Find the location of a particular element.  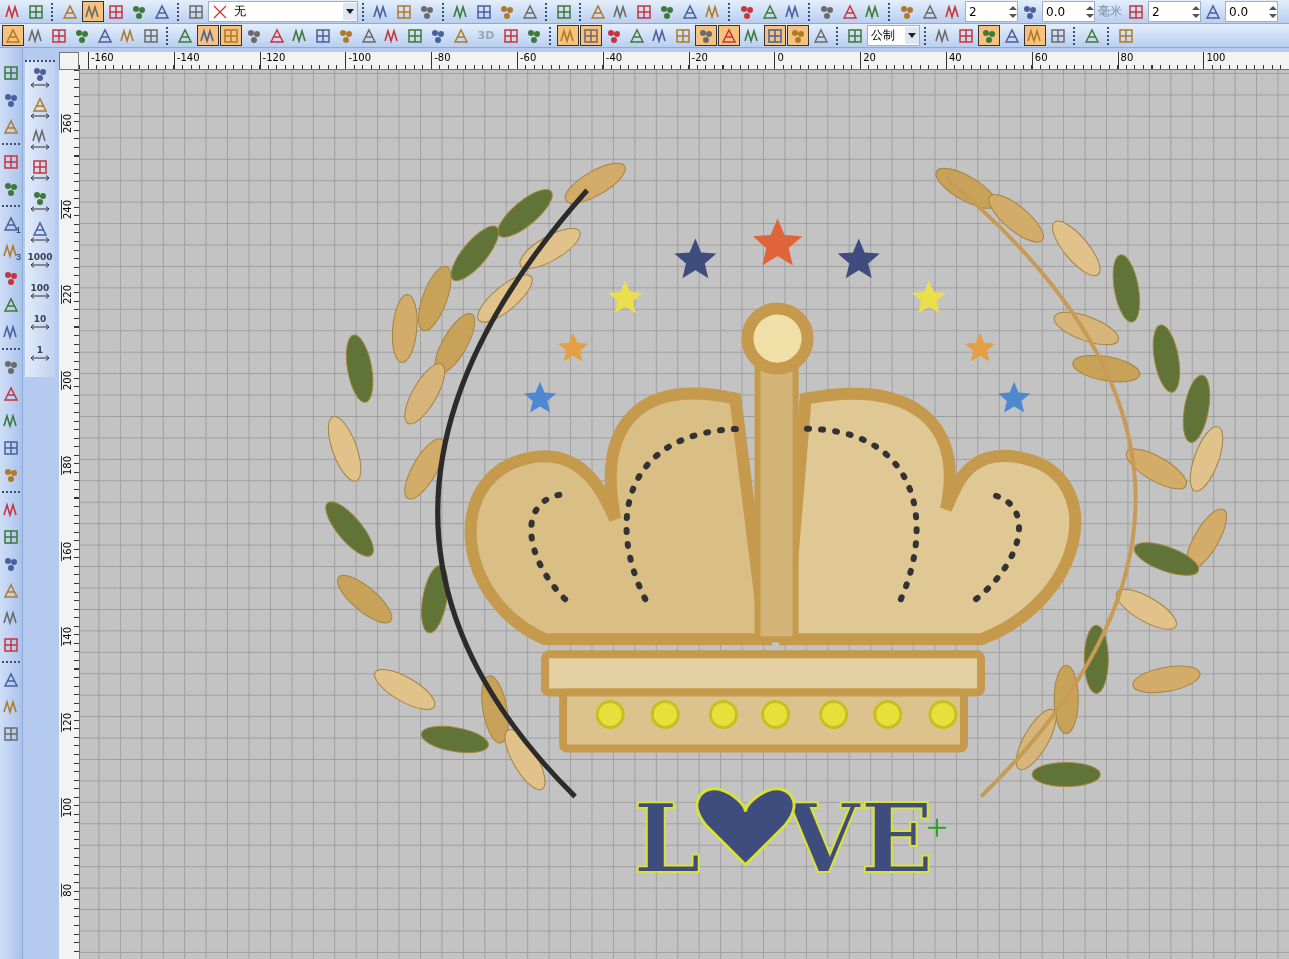

ruler-label: -140 is located at coordinates (186, 60).